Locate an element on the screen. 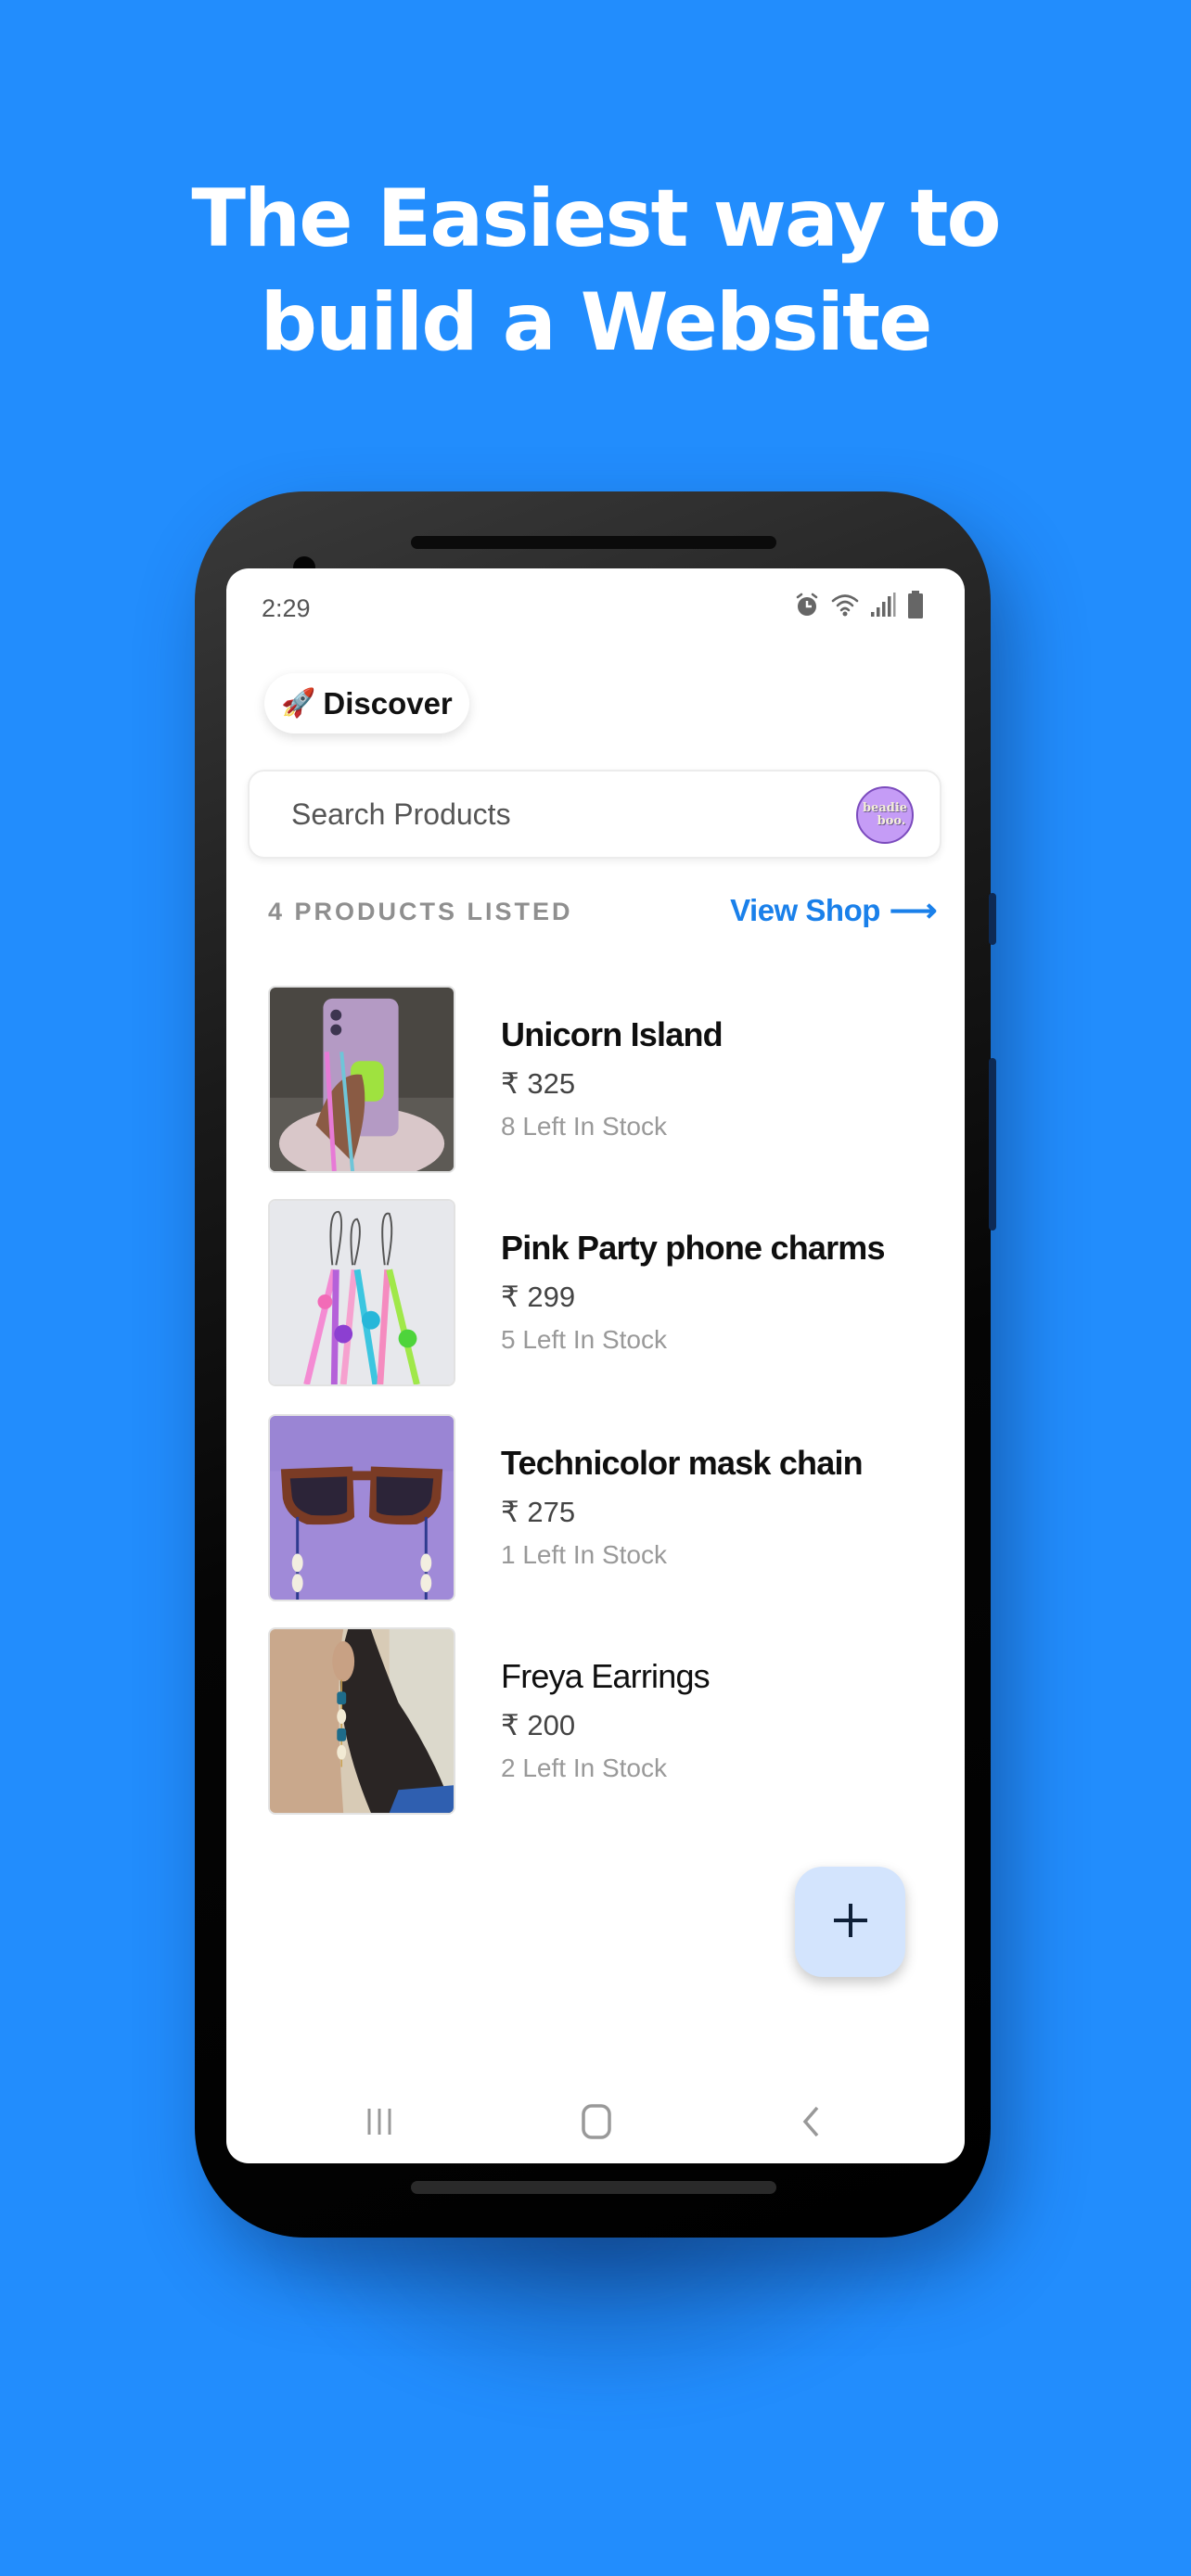 The width and height of the screenshot is (1191, 2576). add-product-button is located at coordinates (850, 1922).